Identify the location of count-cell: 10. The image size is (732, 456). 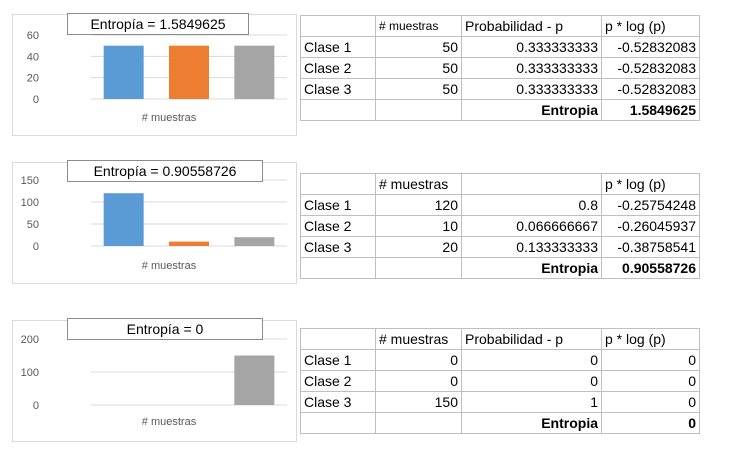
(418, 226).